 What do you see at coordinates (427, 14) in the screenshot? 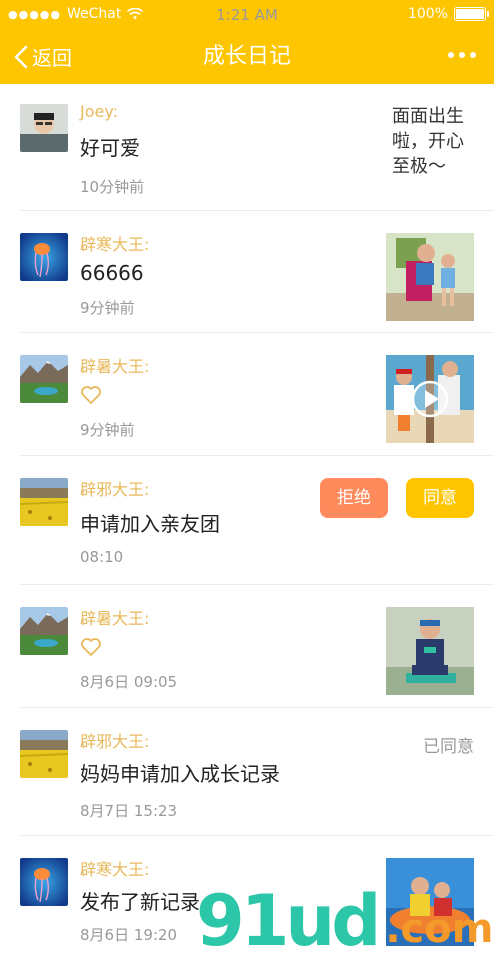
I see `battery-percent: 100%` at bounding box center [427, 14].